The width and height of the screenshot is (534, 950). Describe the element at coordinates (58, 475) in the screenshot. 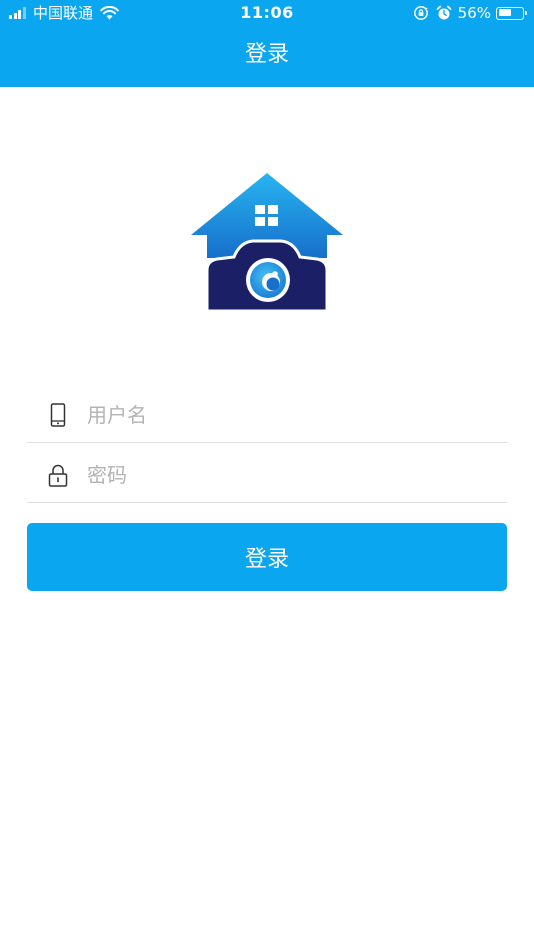

I see `lock-icon` at that location.